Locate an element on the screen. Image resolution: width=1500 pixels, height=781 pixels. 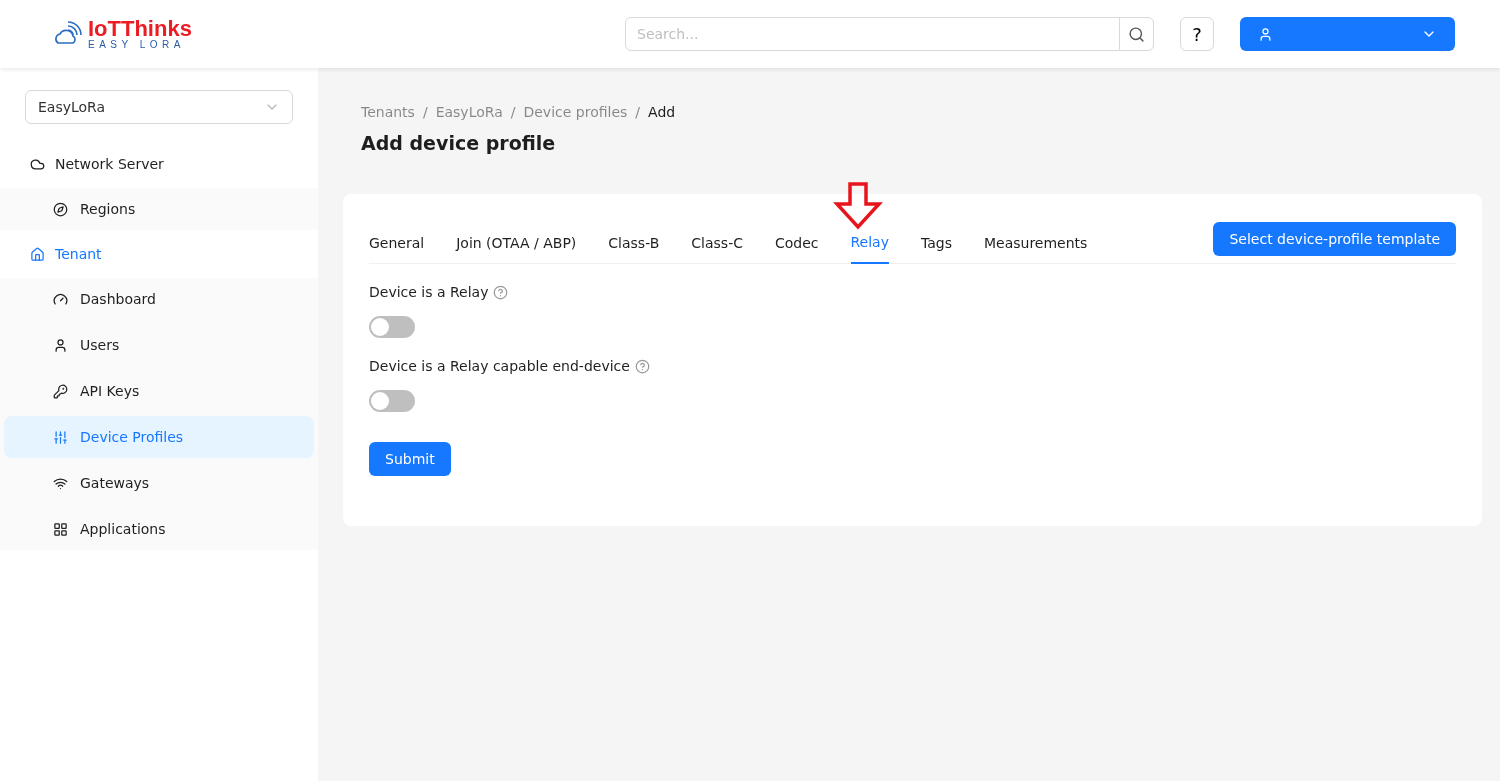
tab: Relay is located at coordinates (869, 242).